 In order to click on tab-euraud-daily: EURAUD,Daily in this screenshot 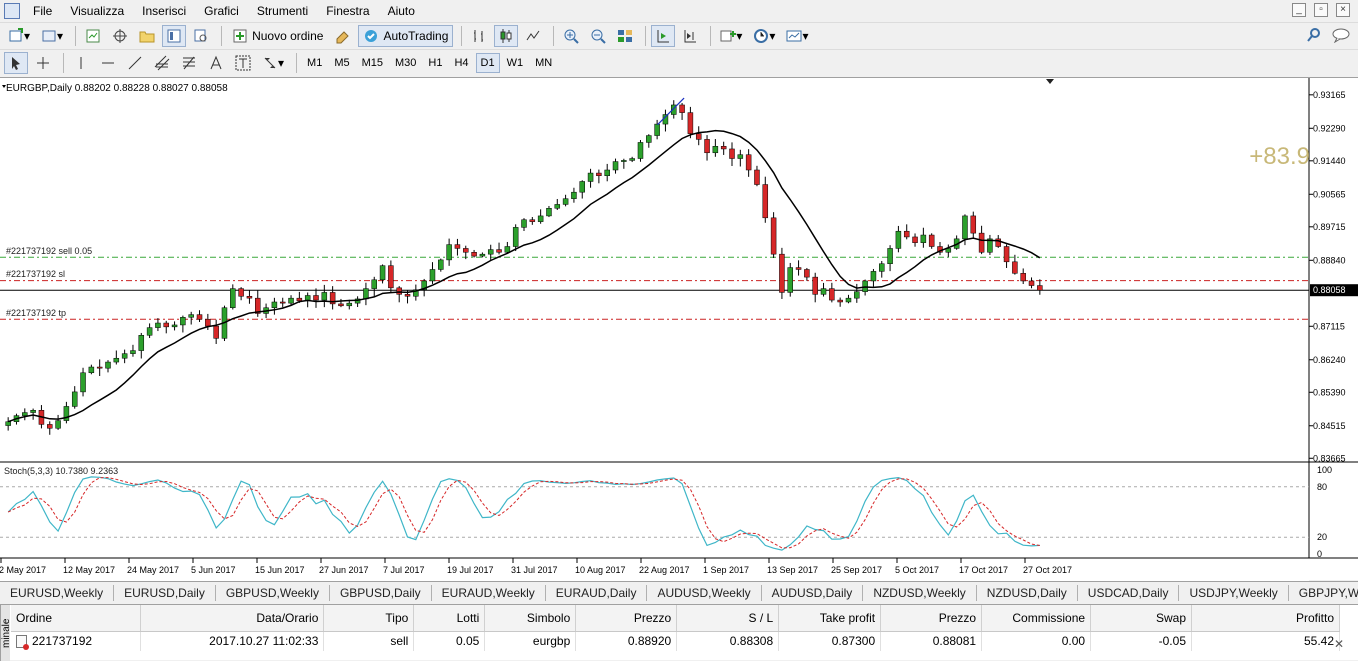, I will do `click(597, 592)`.